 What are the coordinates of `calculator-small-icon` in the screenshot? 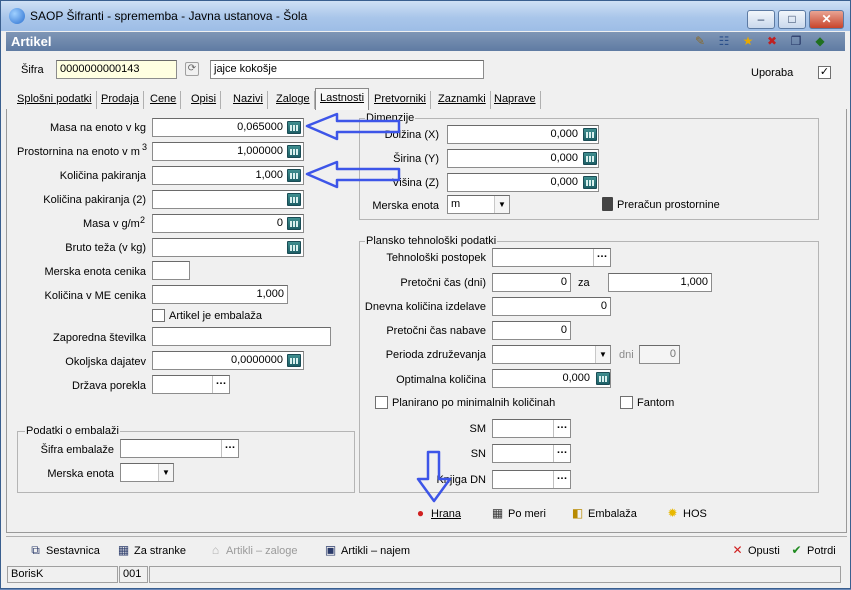 It's located at (607, 204).